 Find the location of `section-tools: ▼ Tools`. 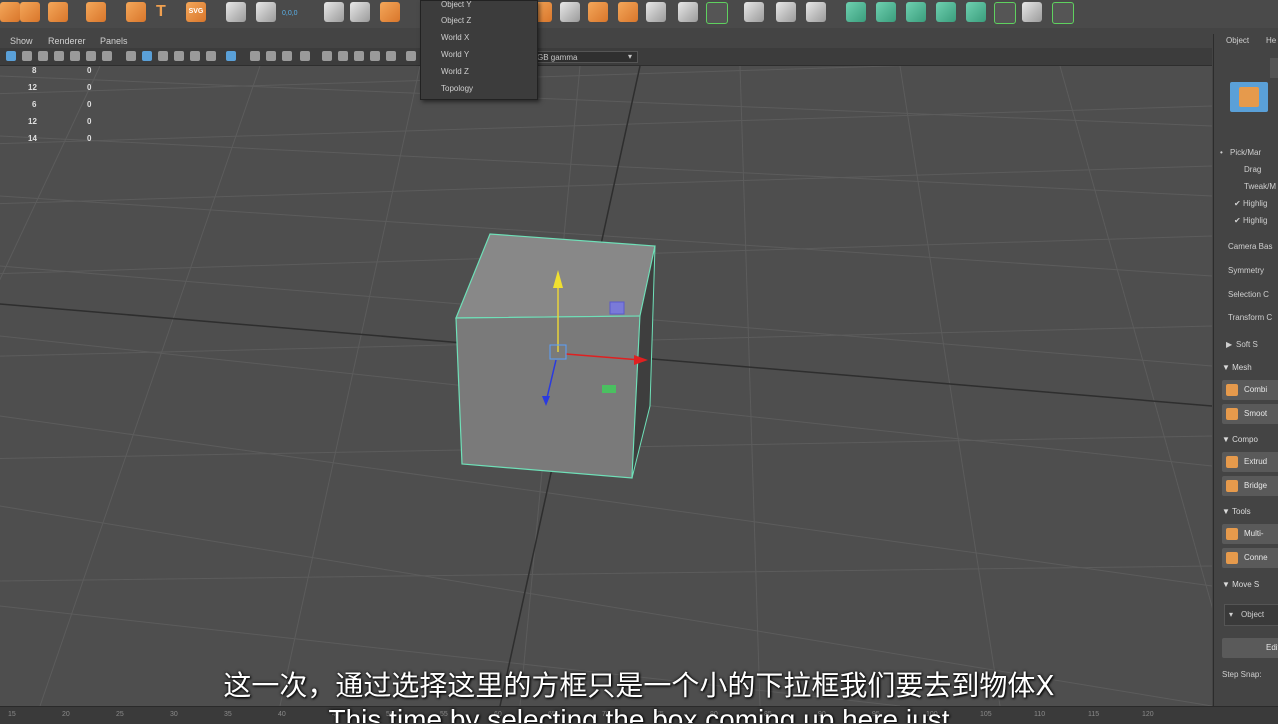

section-tools: ▼ Tools is located at coordinates (1250, 512).